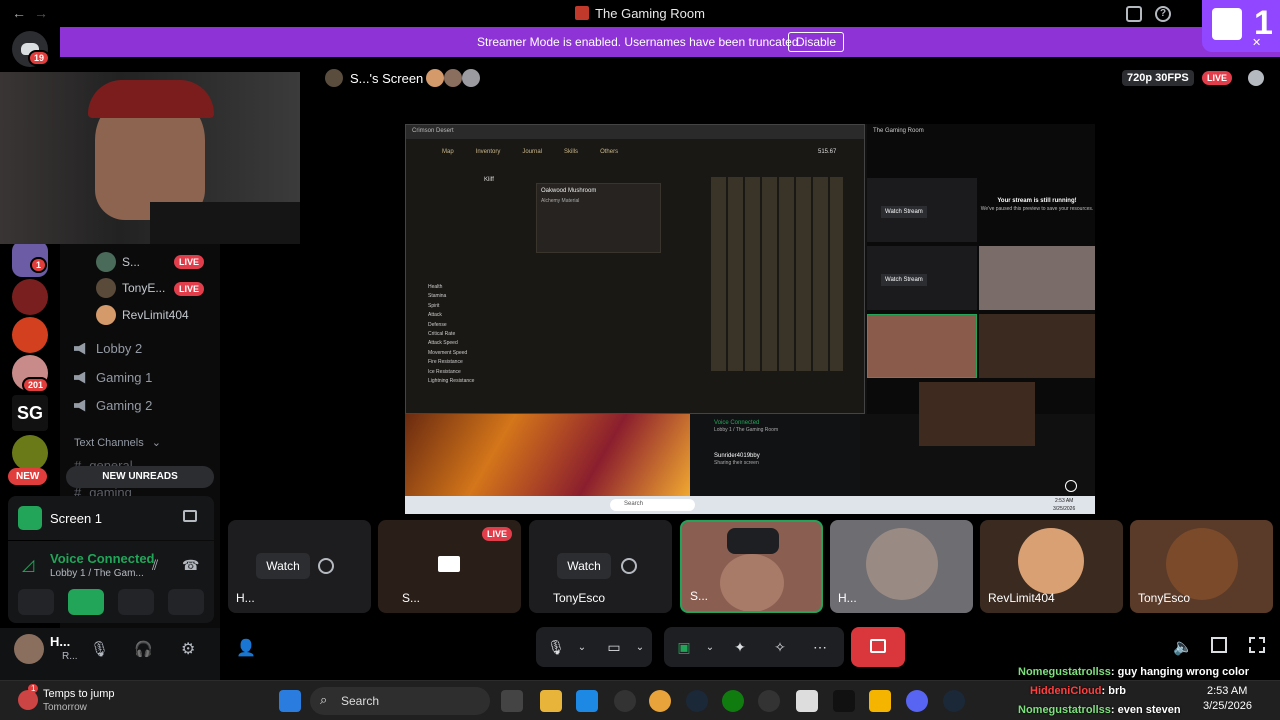  What do you see at coordinates (65, 707) in the screenshot?
I see `weather-sub: Tomorrow` at bounding box center [65, 707].